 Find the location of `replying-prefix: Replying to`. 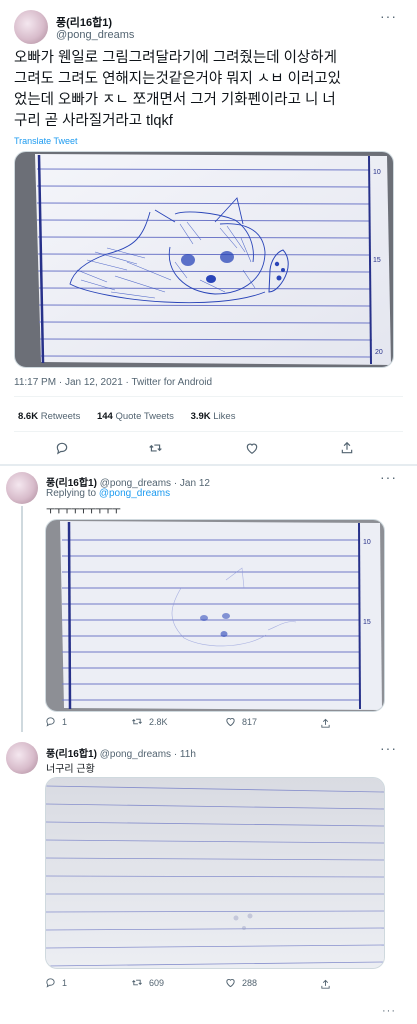

replying-prefix: Replying to is located at coordinates (71, 493).